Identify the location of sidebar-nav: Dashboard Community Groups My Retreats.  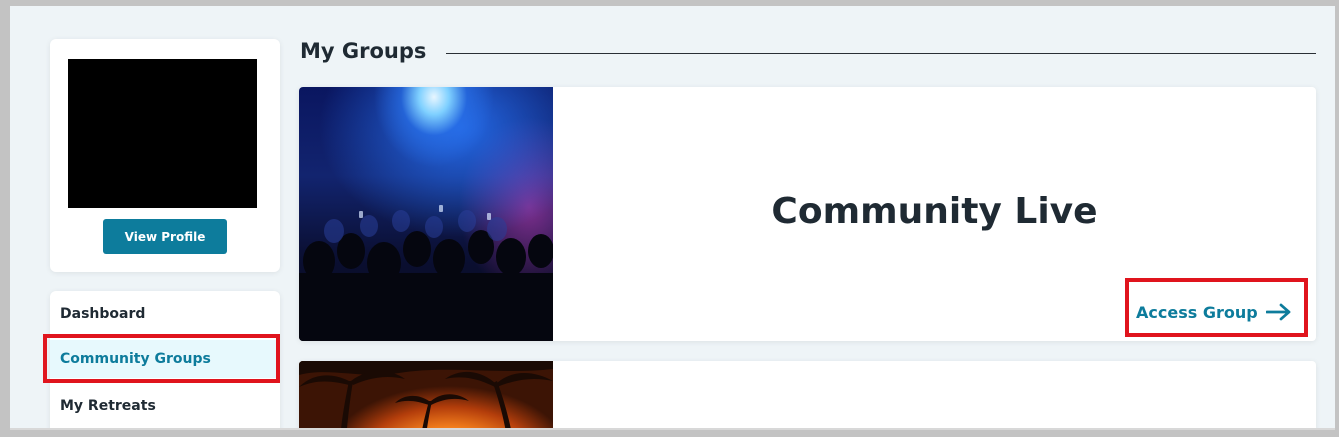
(165, 359).